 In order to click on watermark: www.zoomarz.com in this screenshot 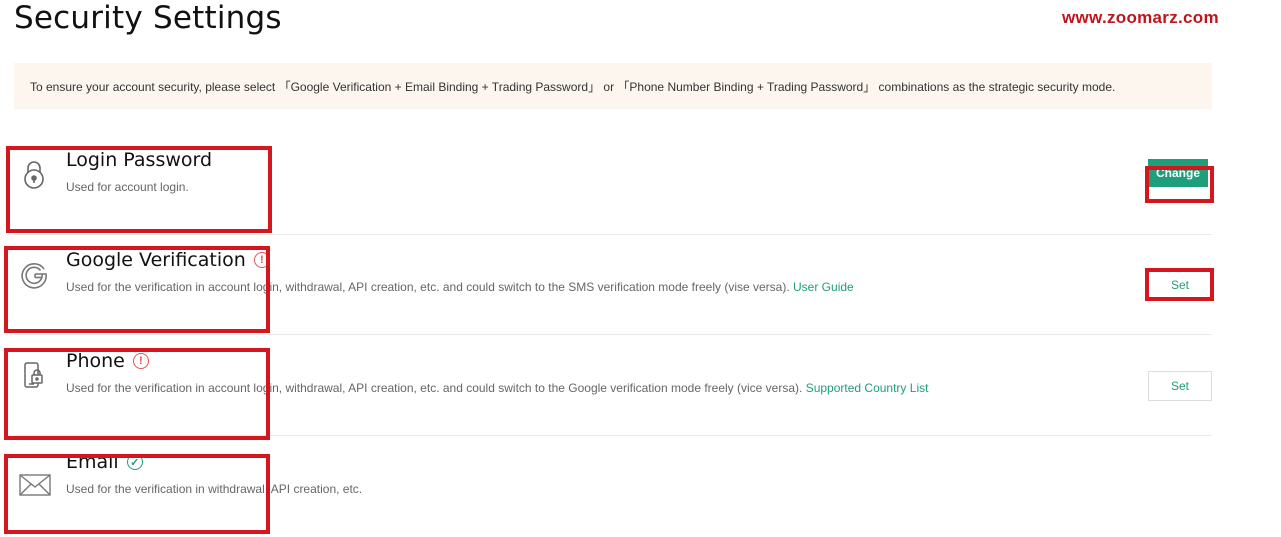, I will do `click(1140, 17)`.